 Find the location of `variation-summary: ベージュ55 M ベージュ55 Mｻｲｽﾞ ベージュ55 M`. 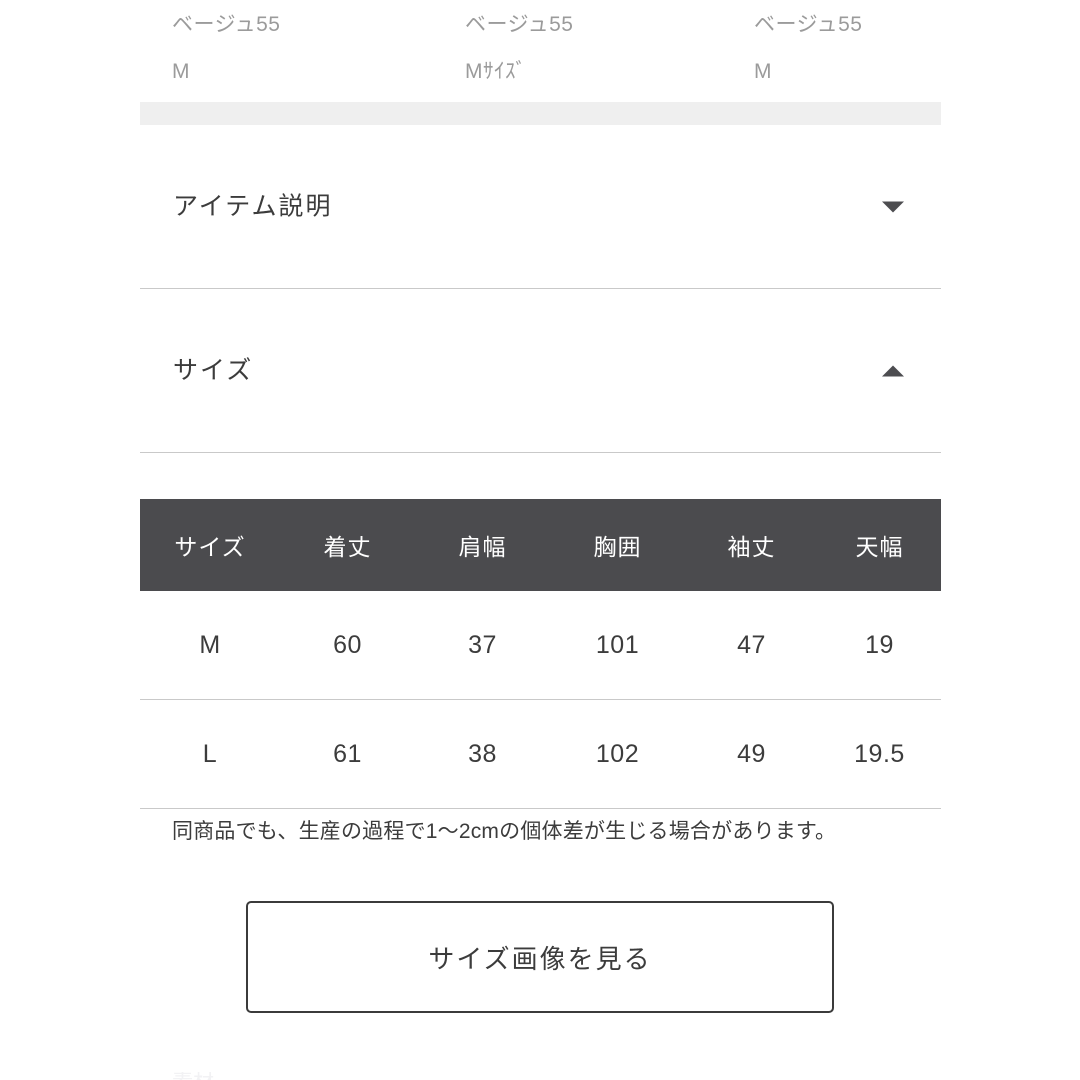

variation-summary: ベージュ55 M ベージュ55 Mｻｲｽﾞ ベージュ55 M is located at coordinates (540, 51).